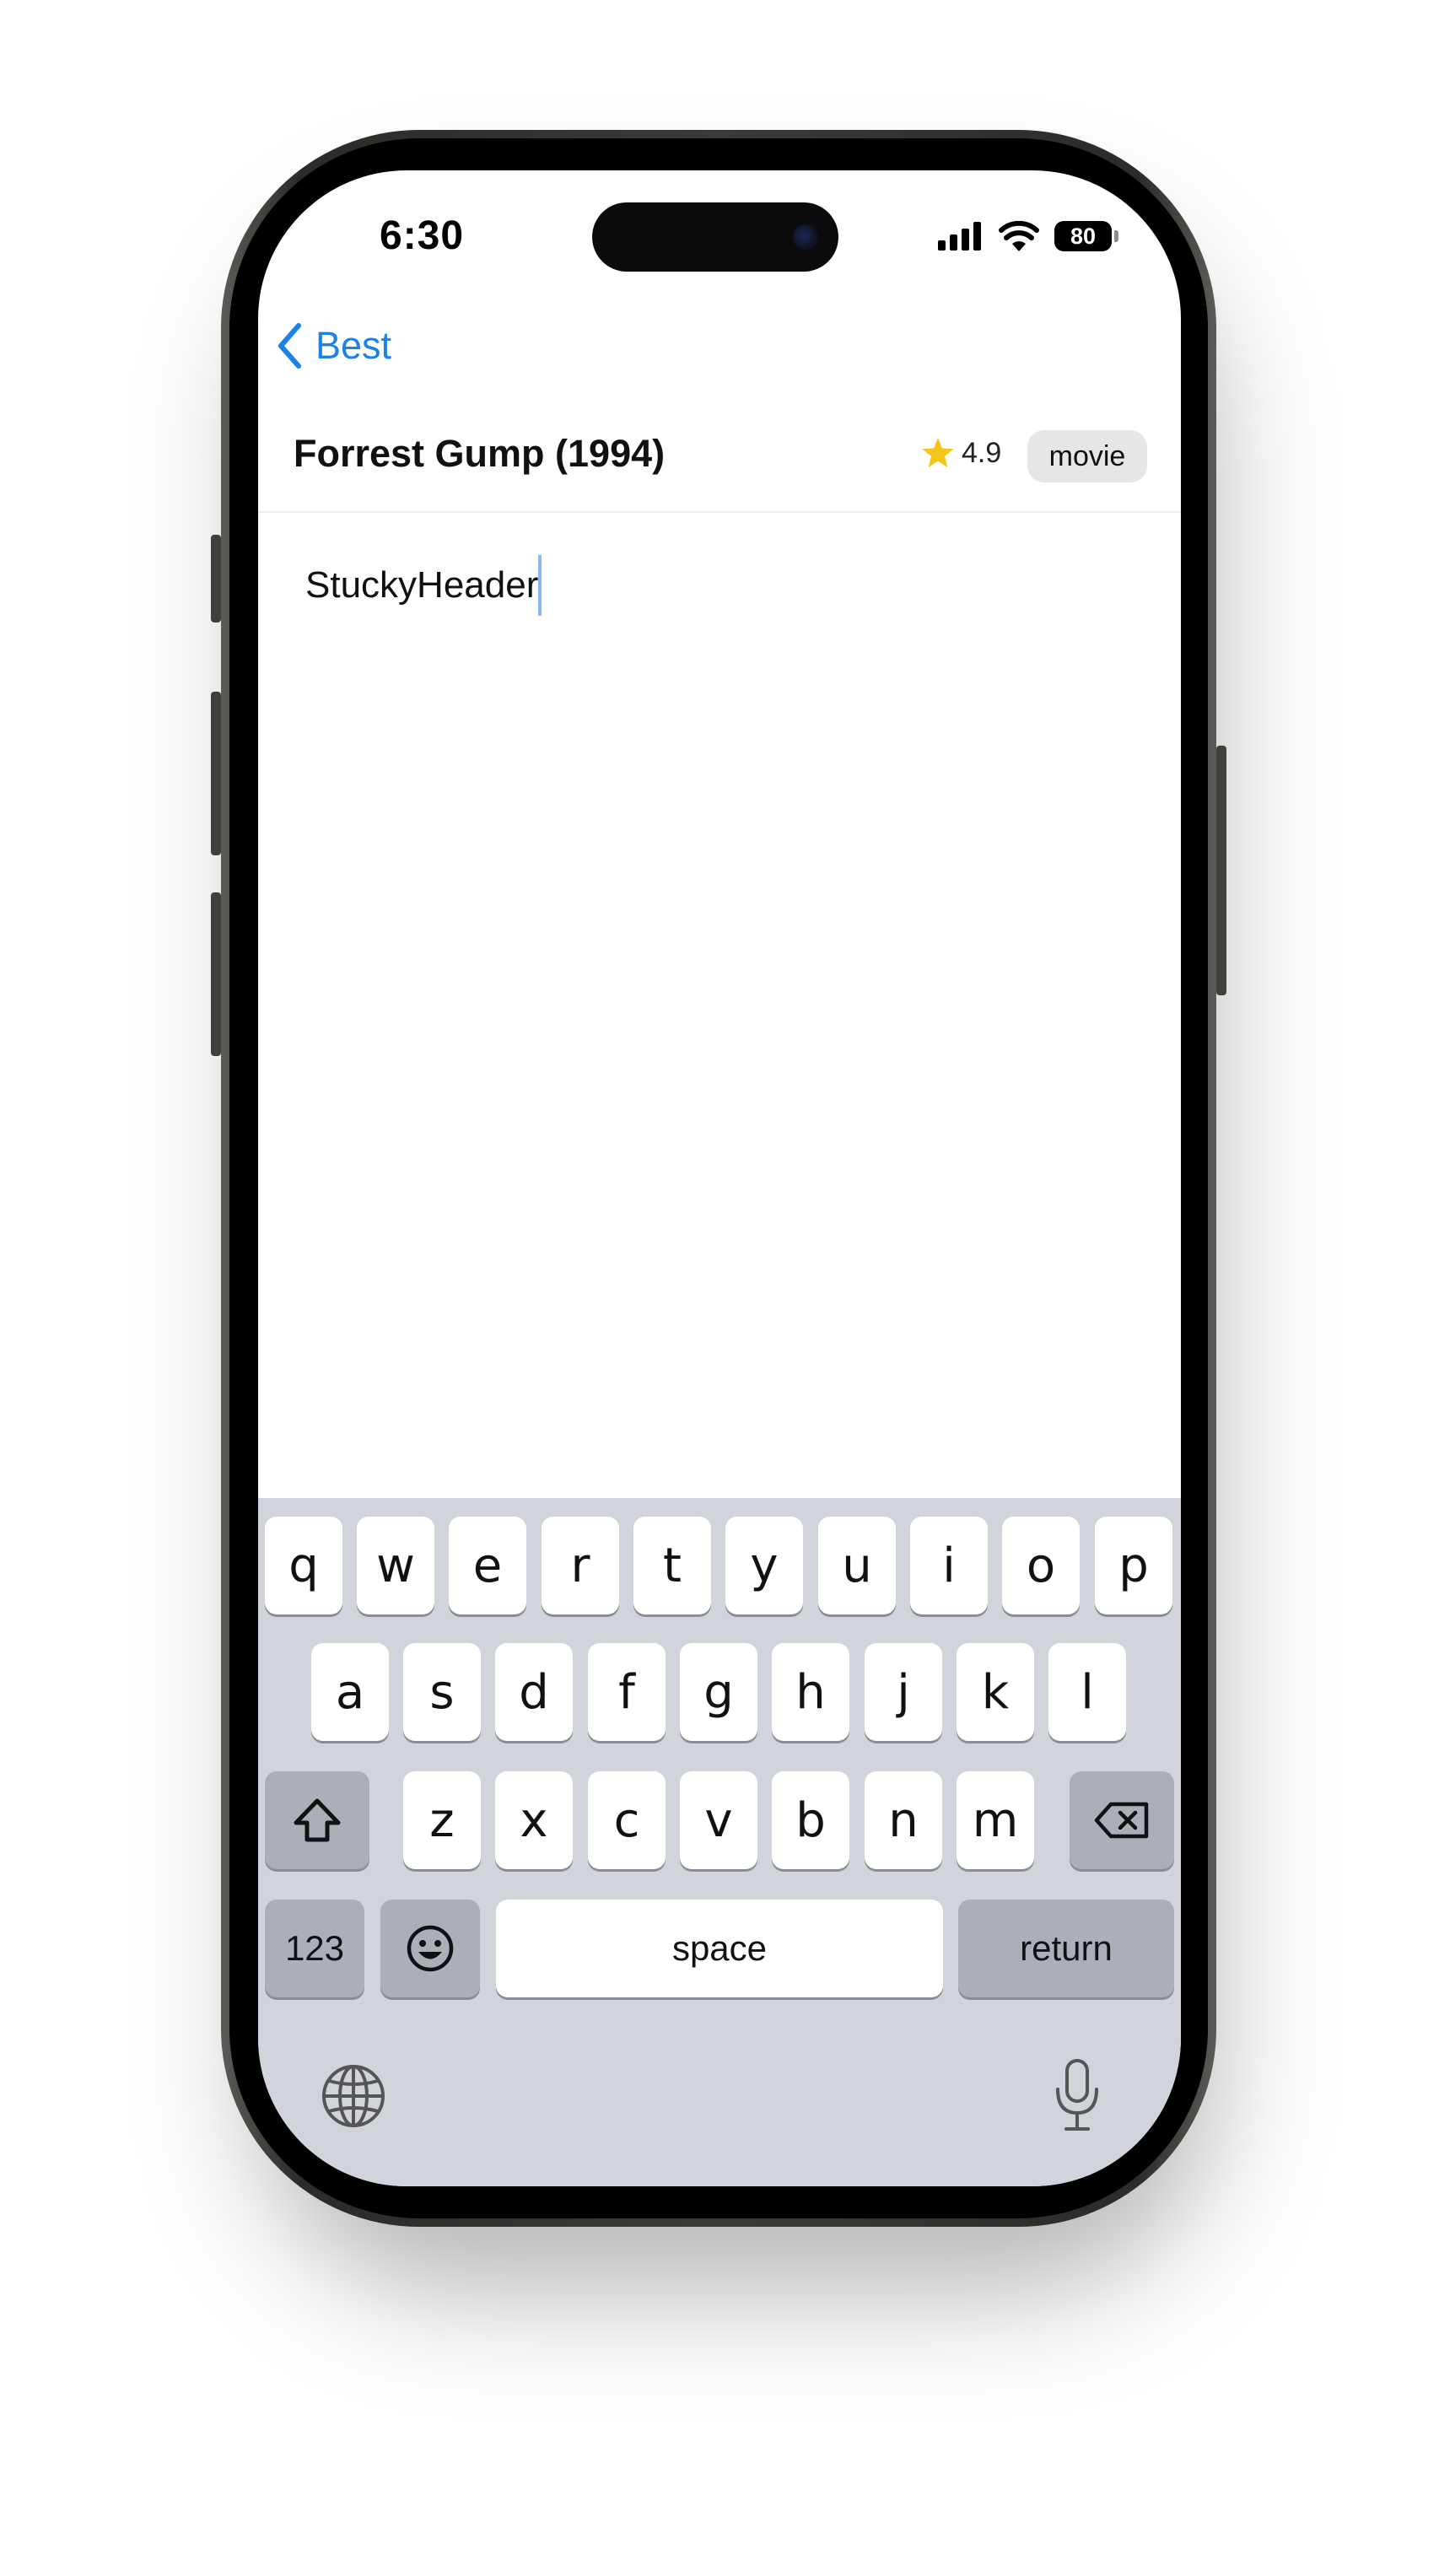 The image size is (1439, 2576). I want to click on key-q: q, so click(303, 1565).